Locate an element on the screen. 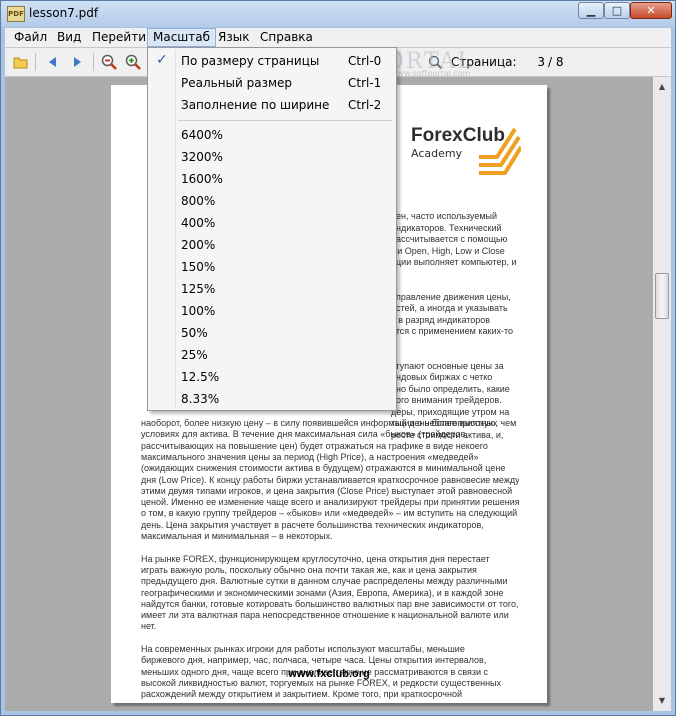 This screenshot has width=676, height=716. page-text-line: рассчитывается с помощью is located at coordinates (449, 239).